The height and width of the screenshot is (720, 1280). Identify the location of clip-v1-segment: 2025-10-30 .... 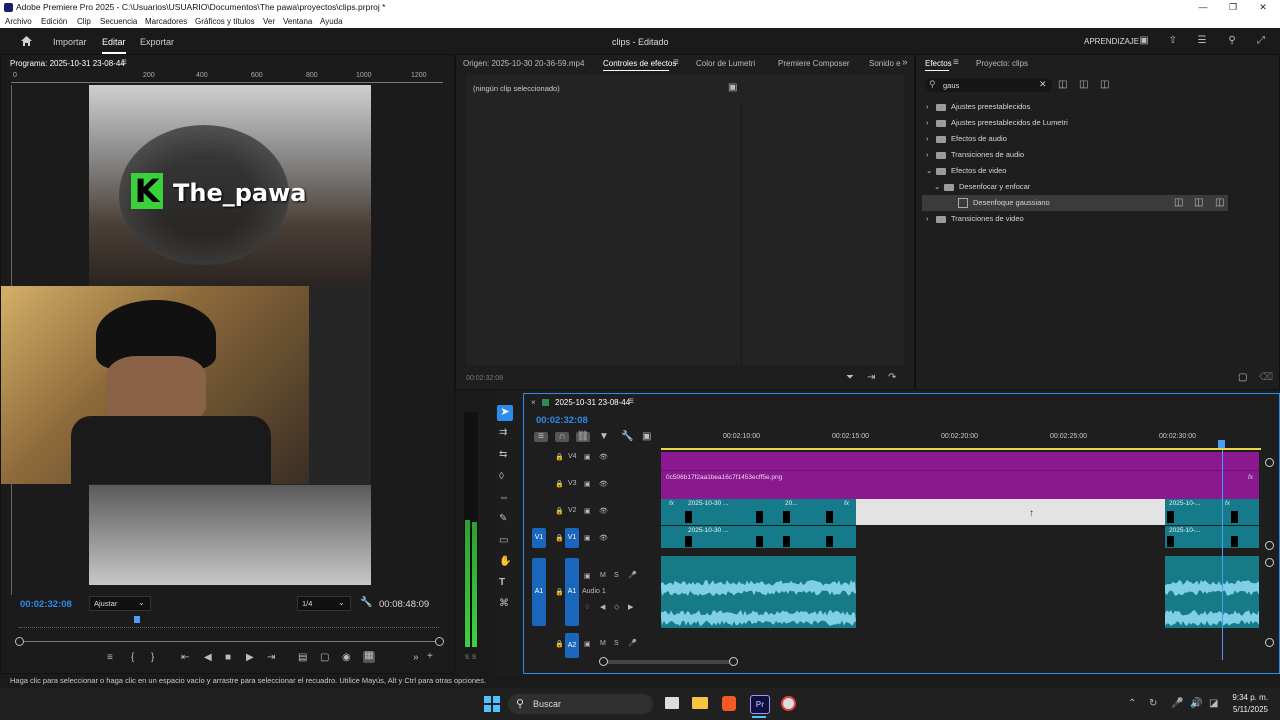
(758, 537).